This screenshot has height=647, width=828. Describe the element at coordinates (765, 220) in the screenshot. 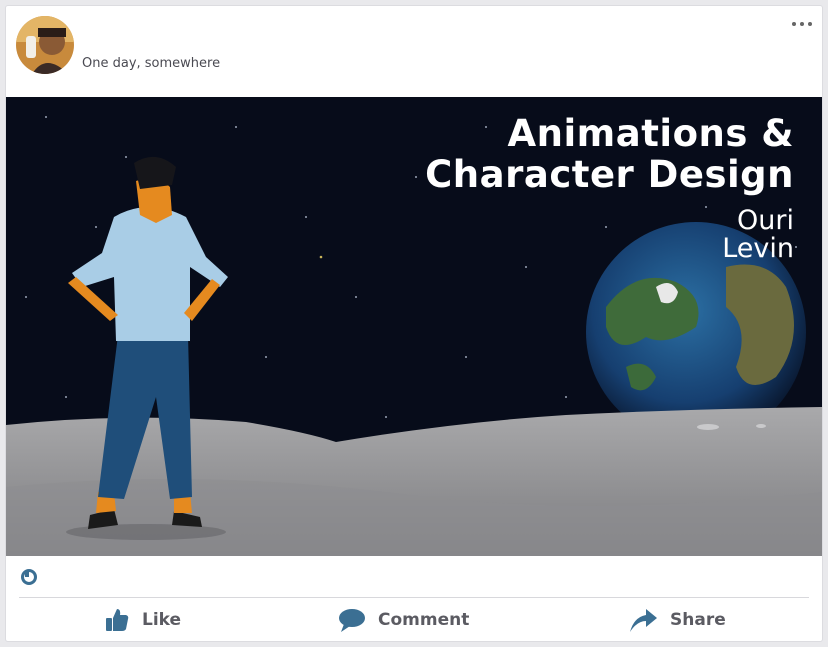

I see `media-author-first-name: Ouri` at that location.